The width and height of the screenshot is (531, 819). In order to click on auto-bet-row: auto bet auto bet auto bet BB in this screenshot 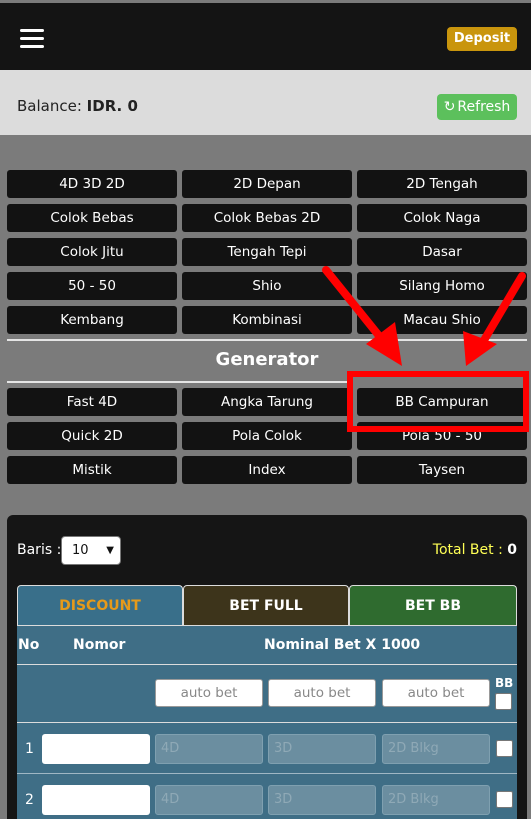, I will do `click(267, 694)`.